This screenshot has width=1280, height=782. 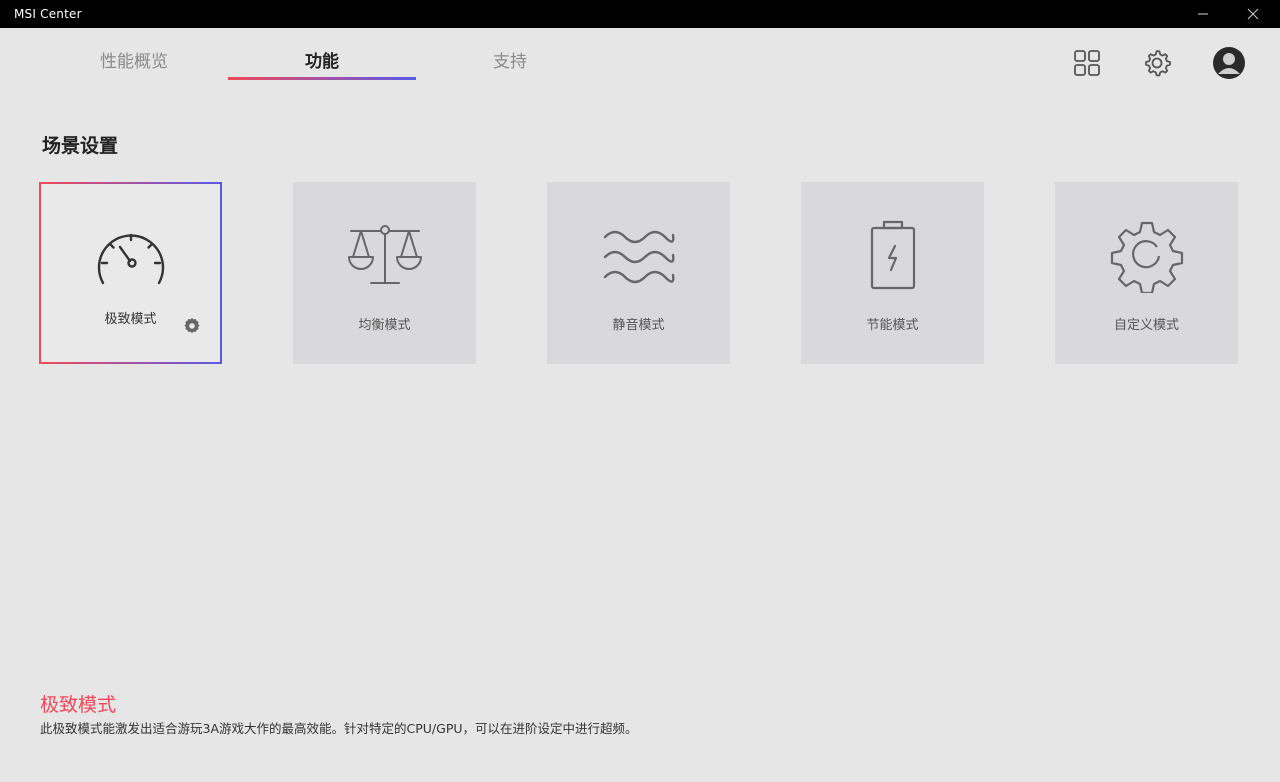 I want to click on speedometer-icon, so click(x=130, y=259).